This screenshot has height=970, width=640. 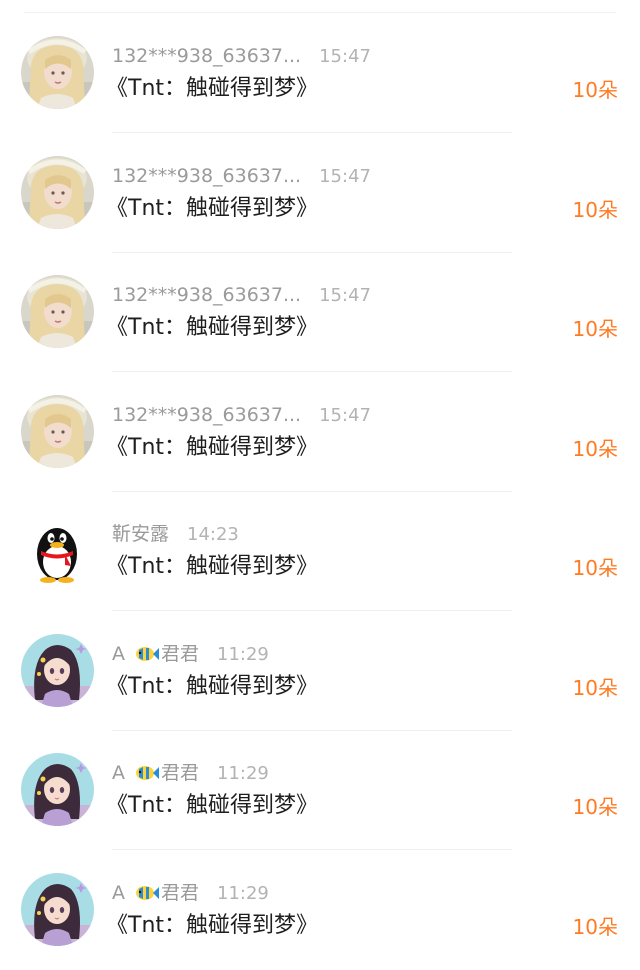 I want to click on qq-penguin-avatar-icon, so click(x=57, y=550).